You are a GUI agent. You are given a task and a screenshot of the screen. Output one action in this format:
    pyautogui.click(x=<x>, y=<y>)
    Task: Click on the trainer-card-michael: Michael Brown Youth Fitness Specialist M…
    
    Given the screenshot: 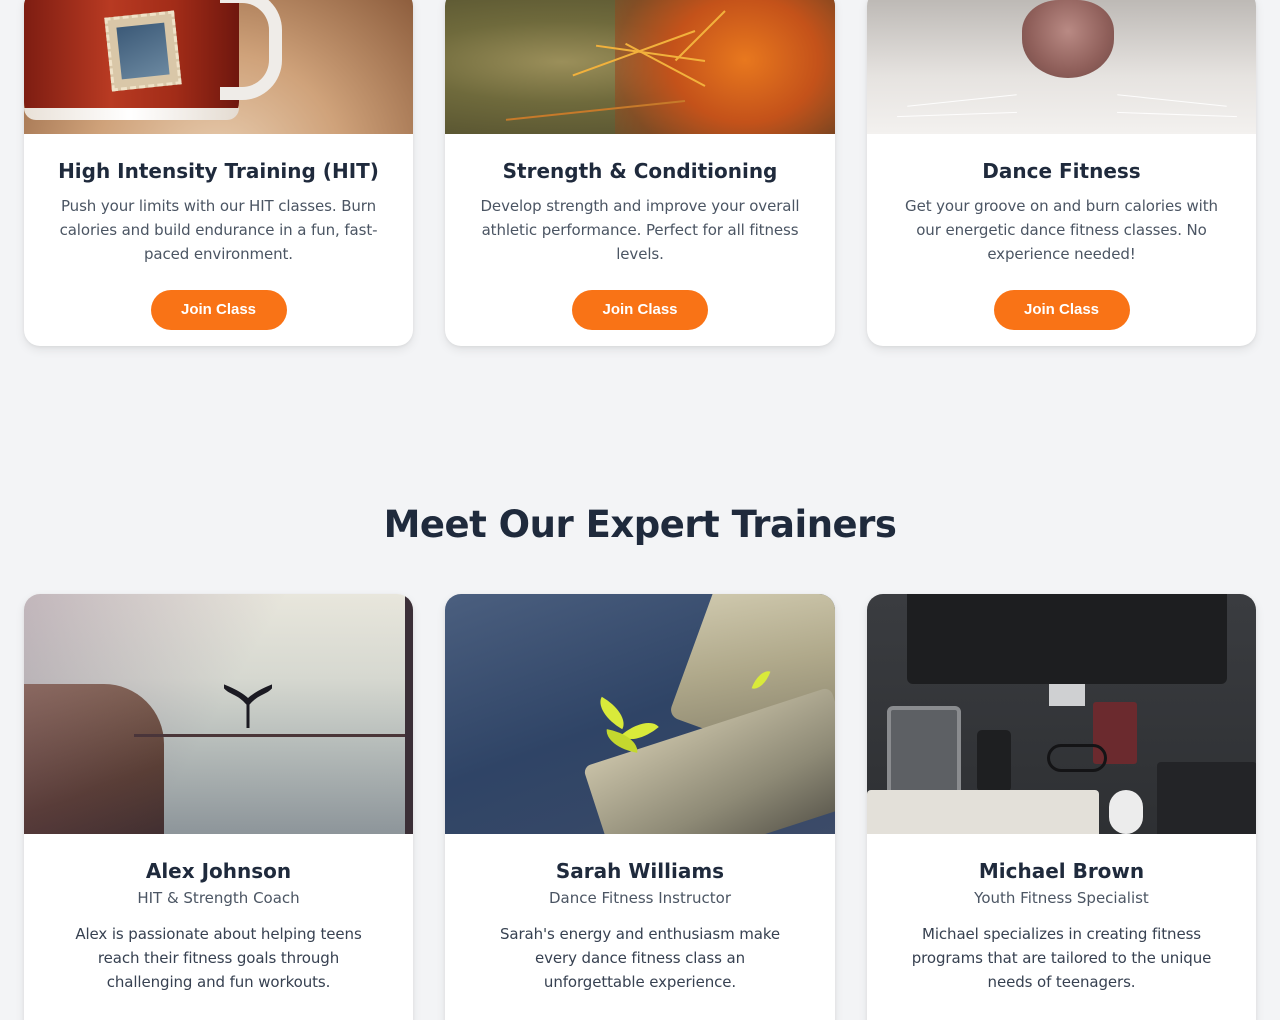 What is the action you would take?
    pyautogui.click(x=1061, y=807)
    